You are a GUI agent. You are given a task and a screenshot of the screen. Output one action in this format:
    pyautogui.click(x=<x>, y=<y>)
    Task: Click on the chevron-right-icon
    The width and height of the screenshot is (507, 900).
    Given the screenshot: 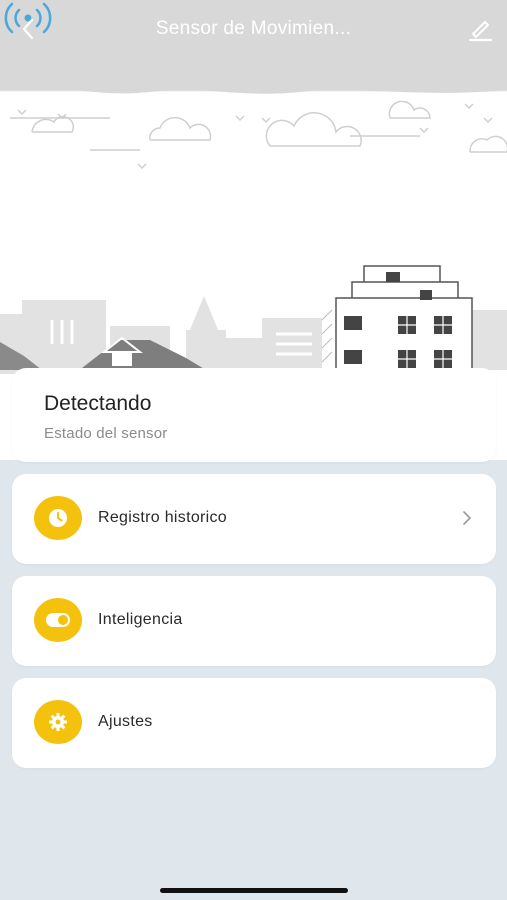 What is the action you would take?
    pyautogui.click(x=467, y=518)
    